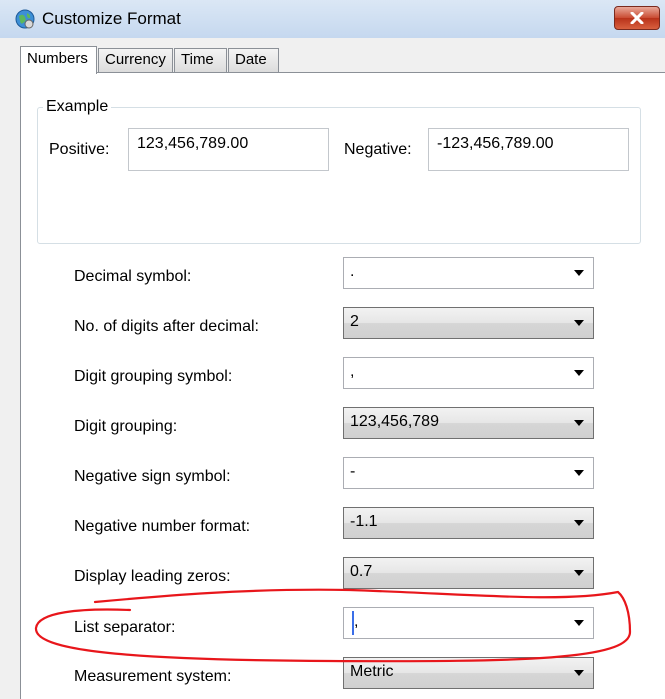 This screenshot has height=699, width=665. Describe the element at coordinates (135, 60) in the screenshot. I see `tab-currency: Currency` at that location.